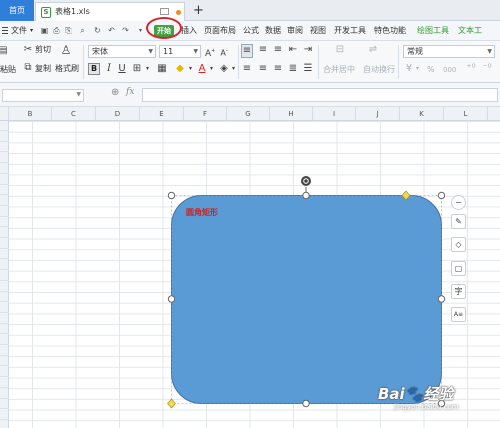 This screenshot has height=428, width=500. What do you see at coordinates (458, 291) in the screenshot?
I see `text-style-icon: 字` at bounding box center [458, 291].